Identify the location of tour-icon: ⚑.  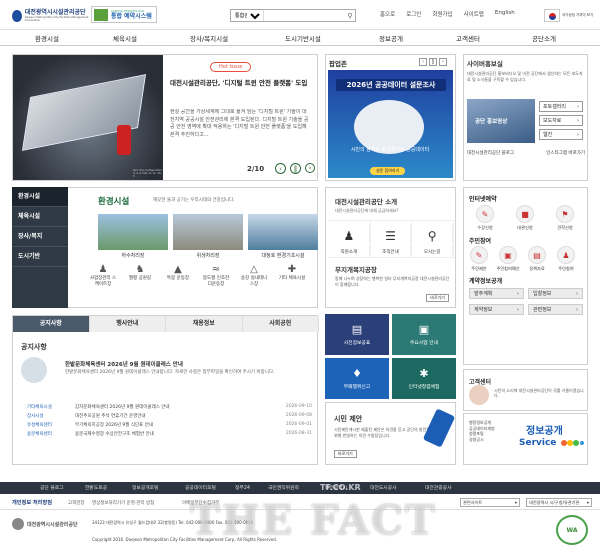
(565, 214).